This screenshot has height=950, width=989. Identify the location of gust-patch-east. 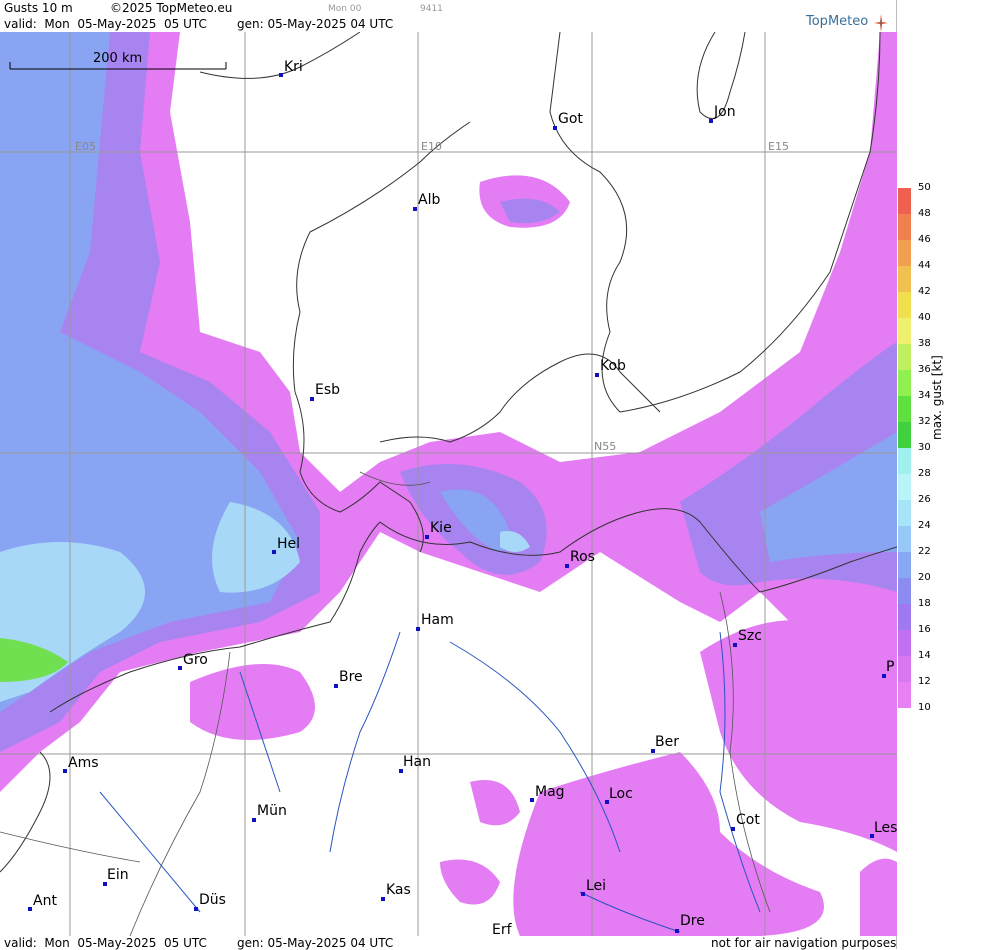
(878, 897).